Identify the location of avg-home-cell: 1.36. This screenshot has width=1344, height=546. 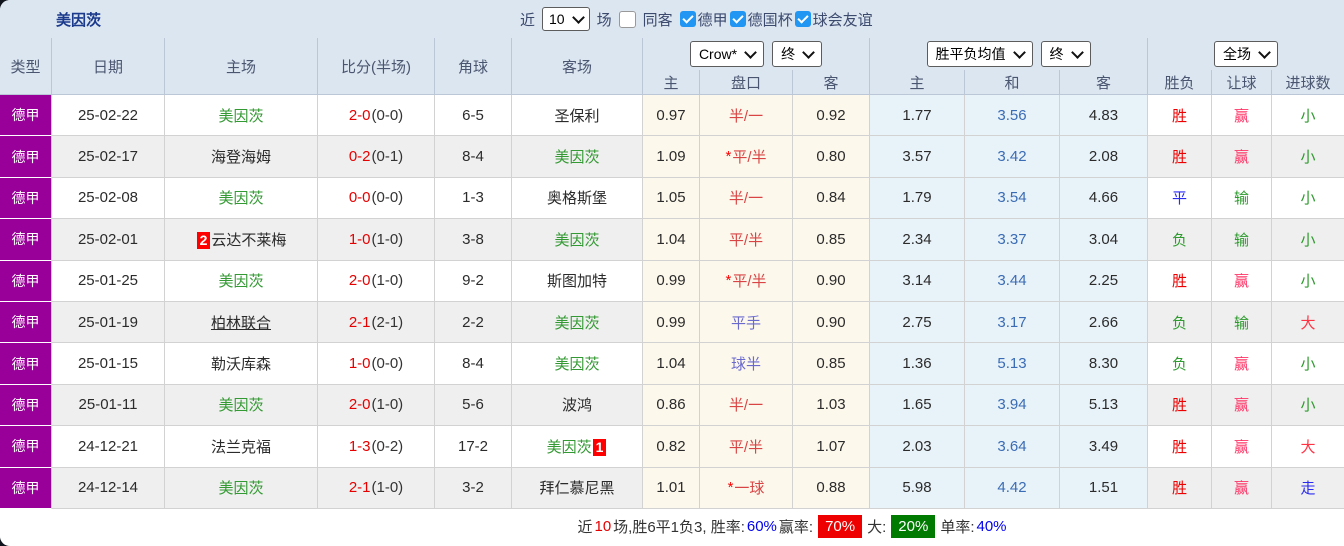
(917, 364).